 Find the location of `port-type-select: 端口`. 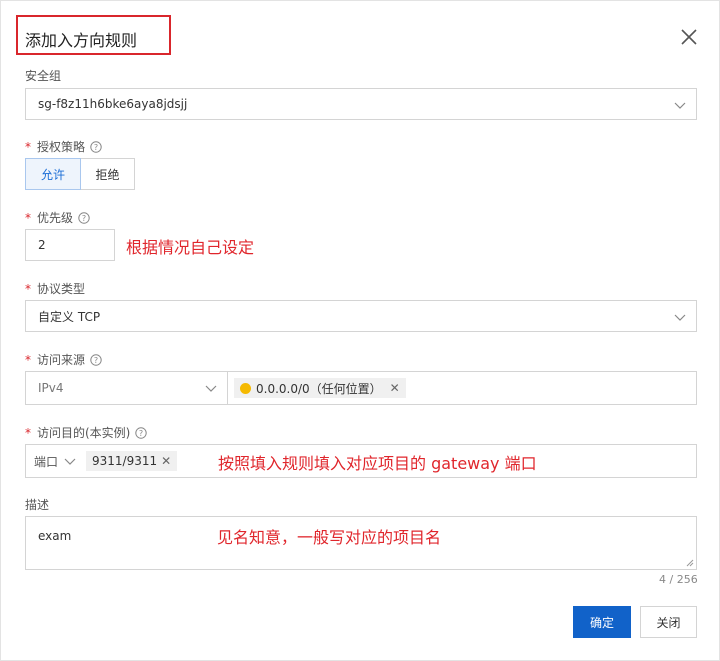

port-type-select: 端口 is located at coordinates (55, 461).